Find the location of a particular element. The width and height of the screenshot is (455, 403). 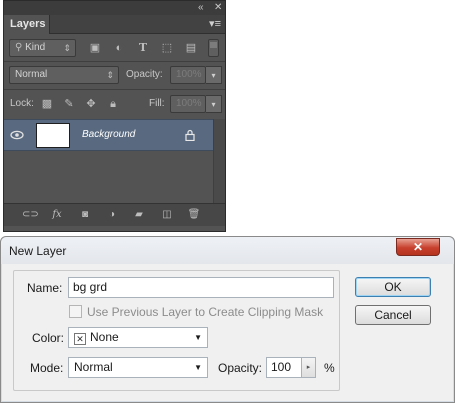

no-color-swatch-icon: ✕ is located at coordinates (80, 339).